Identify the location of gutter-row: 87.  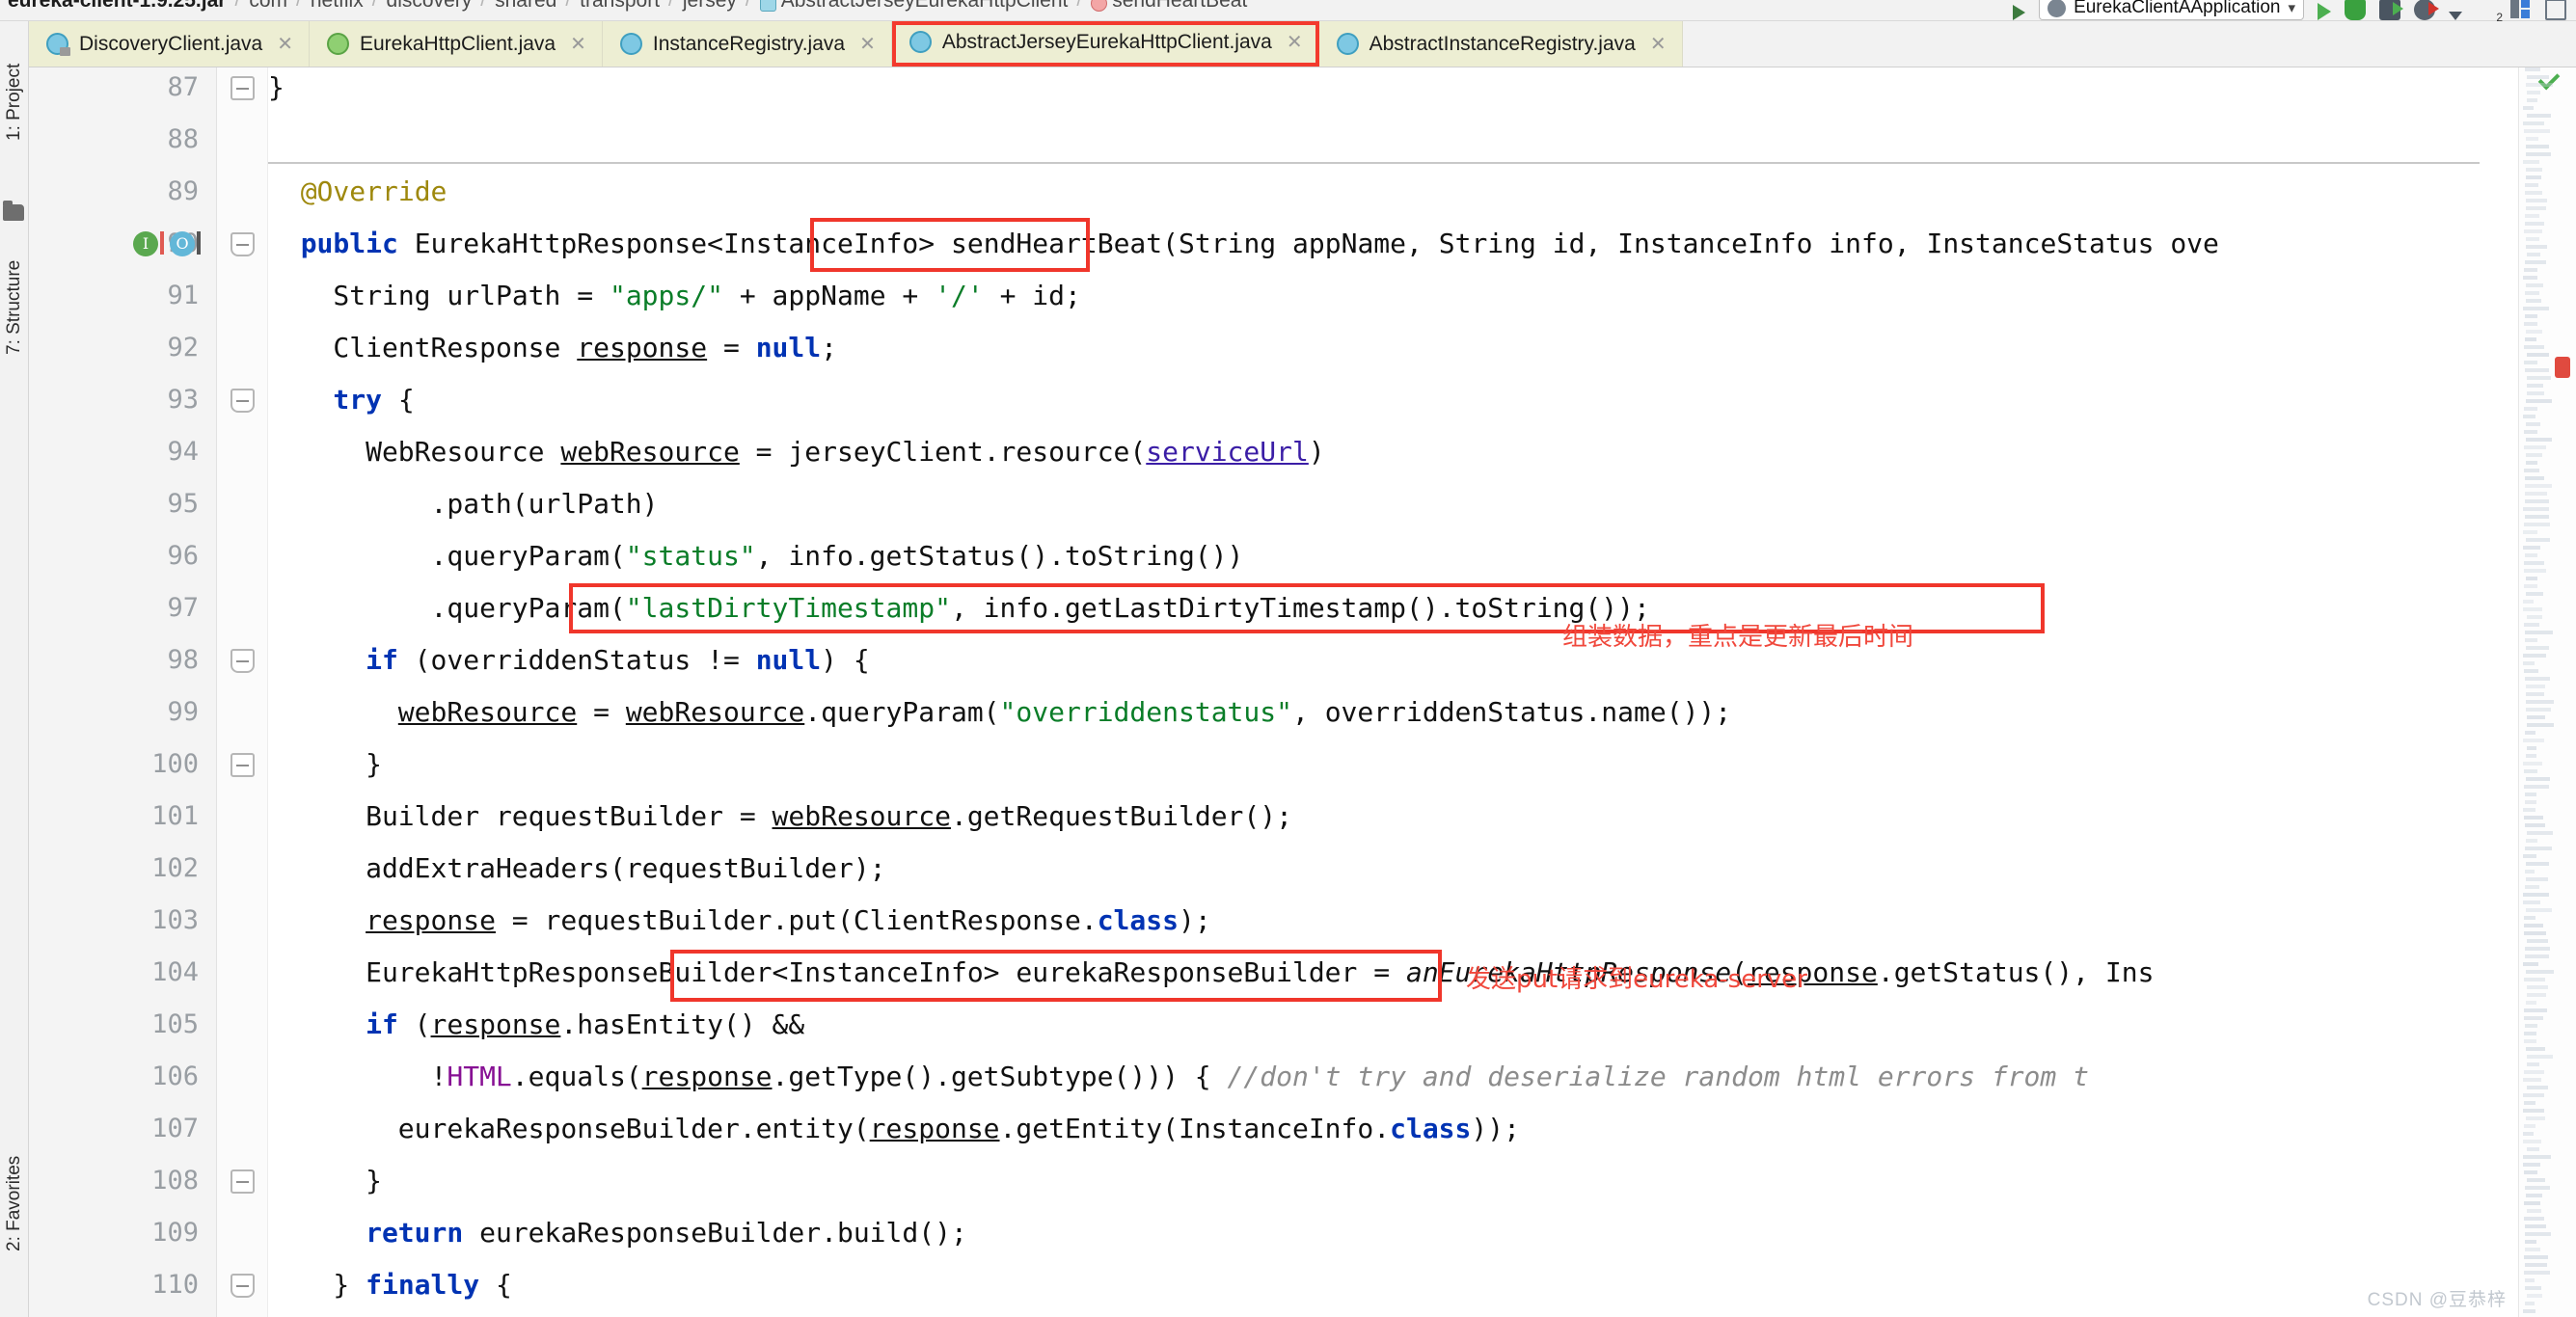
(122, 90).